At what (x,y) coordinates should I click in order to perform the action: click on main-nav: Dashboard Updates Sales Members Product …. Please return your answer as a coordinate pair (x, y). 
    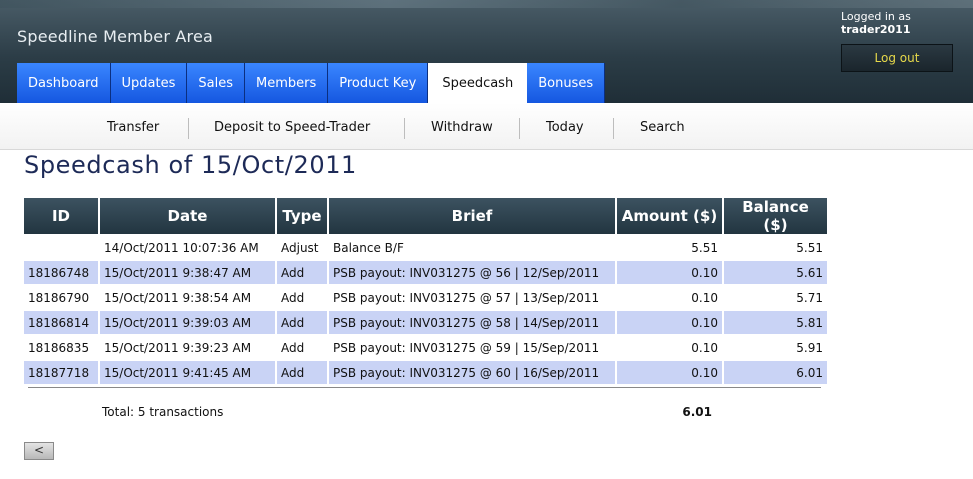
    Looking at the image, I should click on (311, 83).